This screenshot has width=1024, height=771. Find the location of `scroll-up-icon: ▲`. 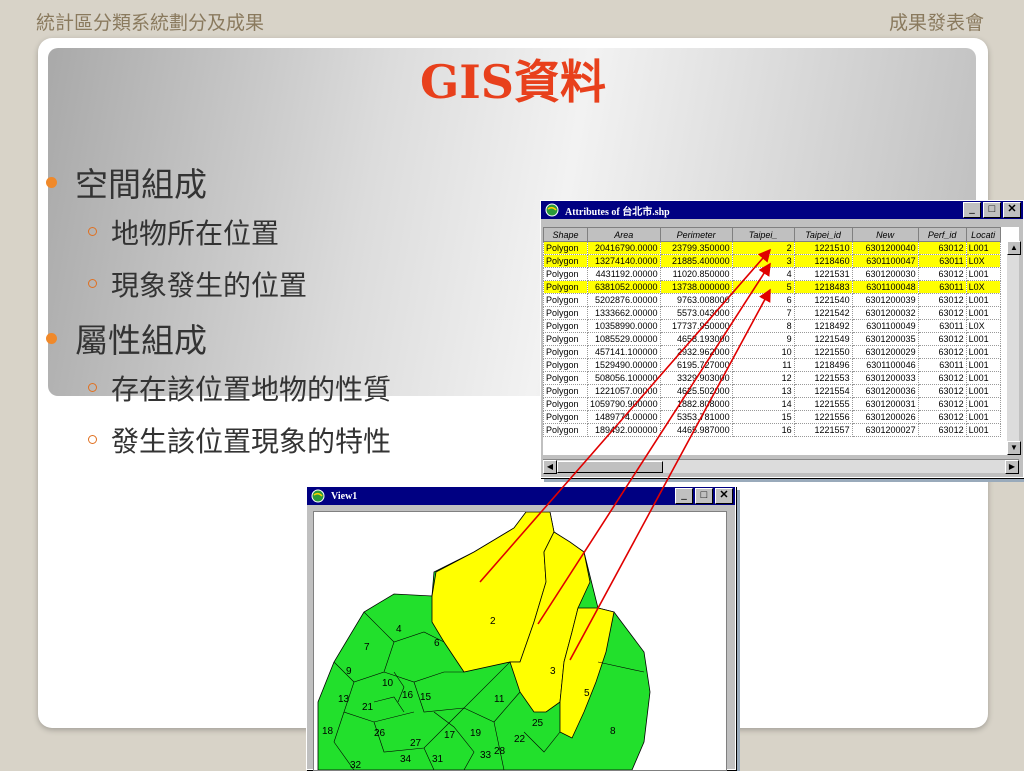

scroll-up-icon: ▲ is located at coordinates (1014, 248).